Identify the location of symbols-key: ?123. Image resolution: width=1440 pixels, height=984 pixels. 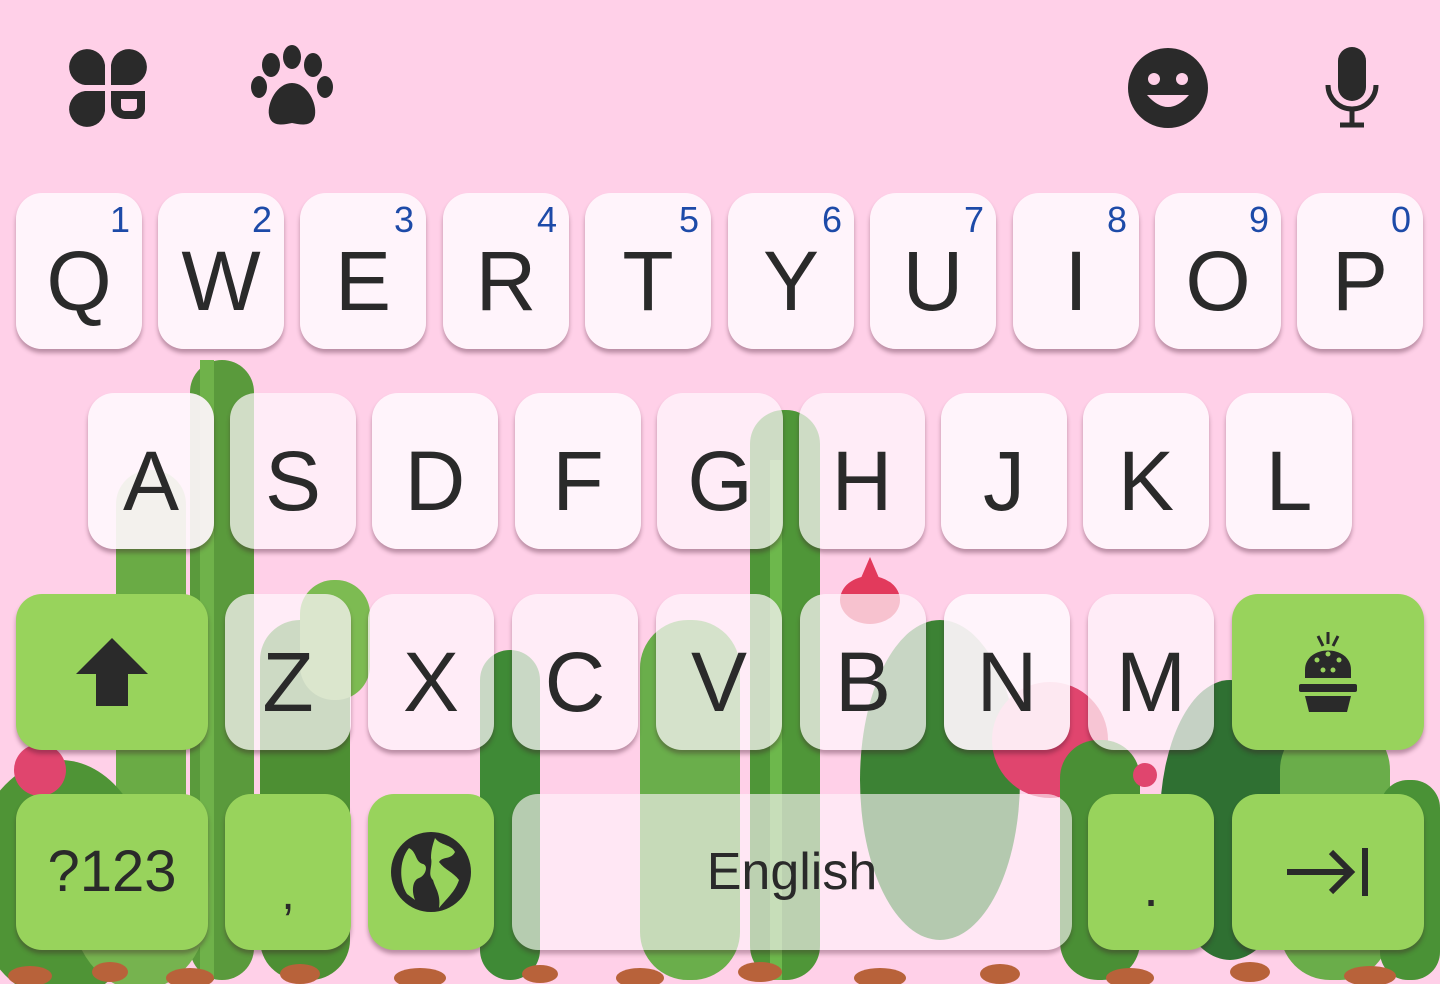
(112, 872).